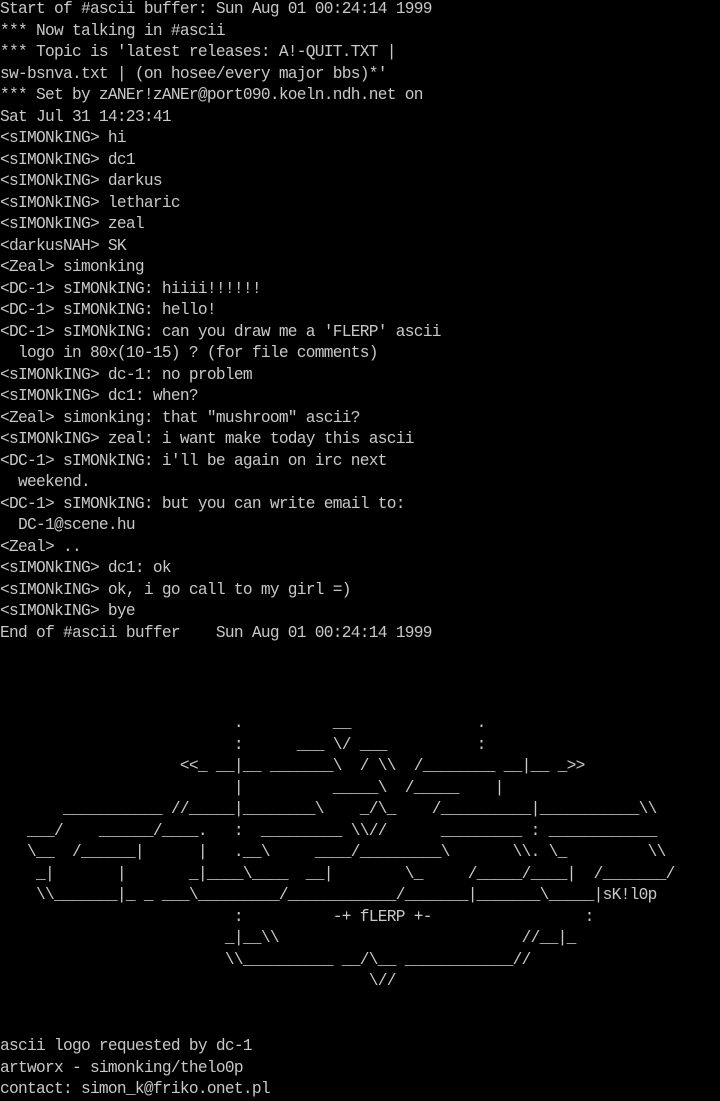 The image size is (720, 1101). What do you see at coordinates (108, 310) in the screenshot?
I see `buffer-line: <DC-1> sIMONkING: hello!` at bounding box center [108, 310].